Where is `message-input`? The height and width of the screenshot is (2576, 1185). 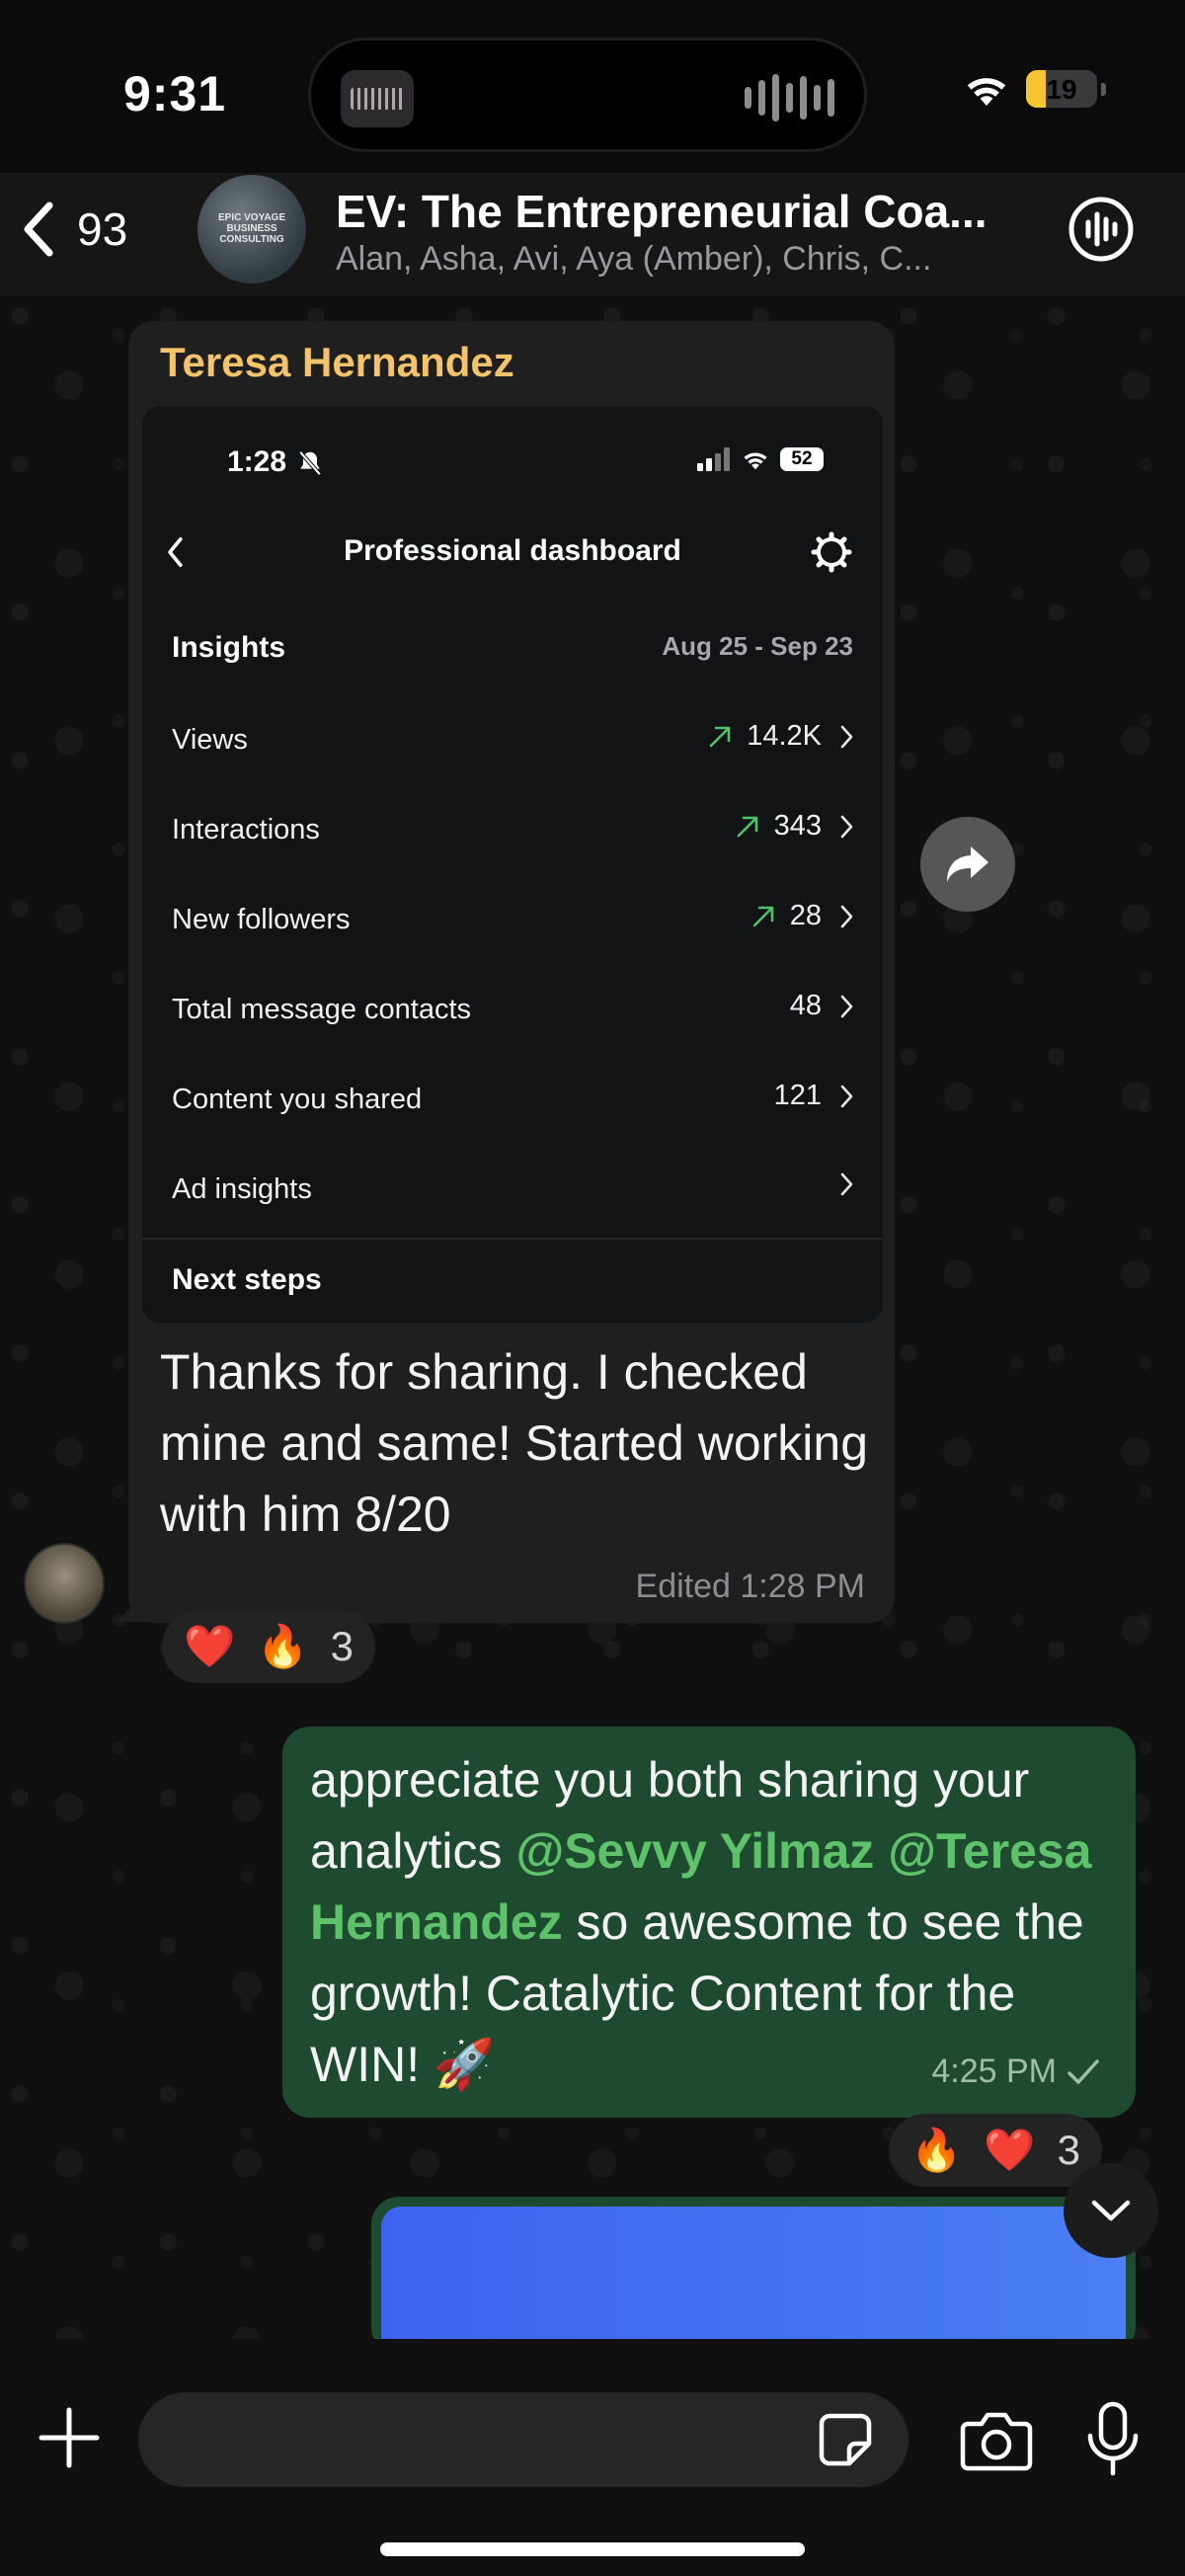 message-input is located at coordinates (523, 2439).